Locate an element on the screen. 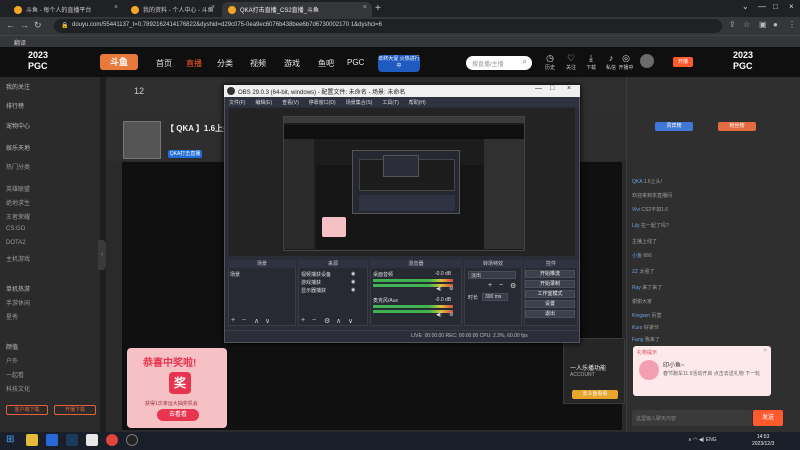 The image size is (800, 450). obs-menu-docks: 停靠窗口(D) is located at coordinates (322, 103).